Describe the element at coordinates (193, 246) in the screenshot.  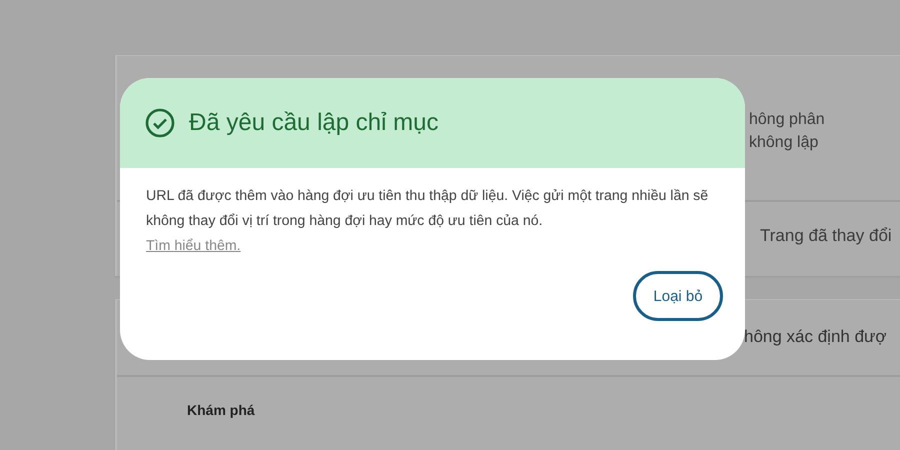
I see `learn-more-link: Tìm hiểu thêm.` at that location.